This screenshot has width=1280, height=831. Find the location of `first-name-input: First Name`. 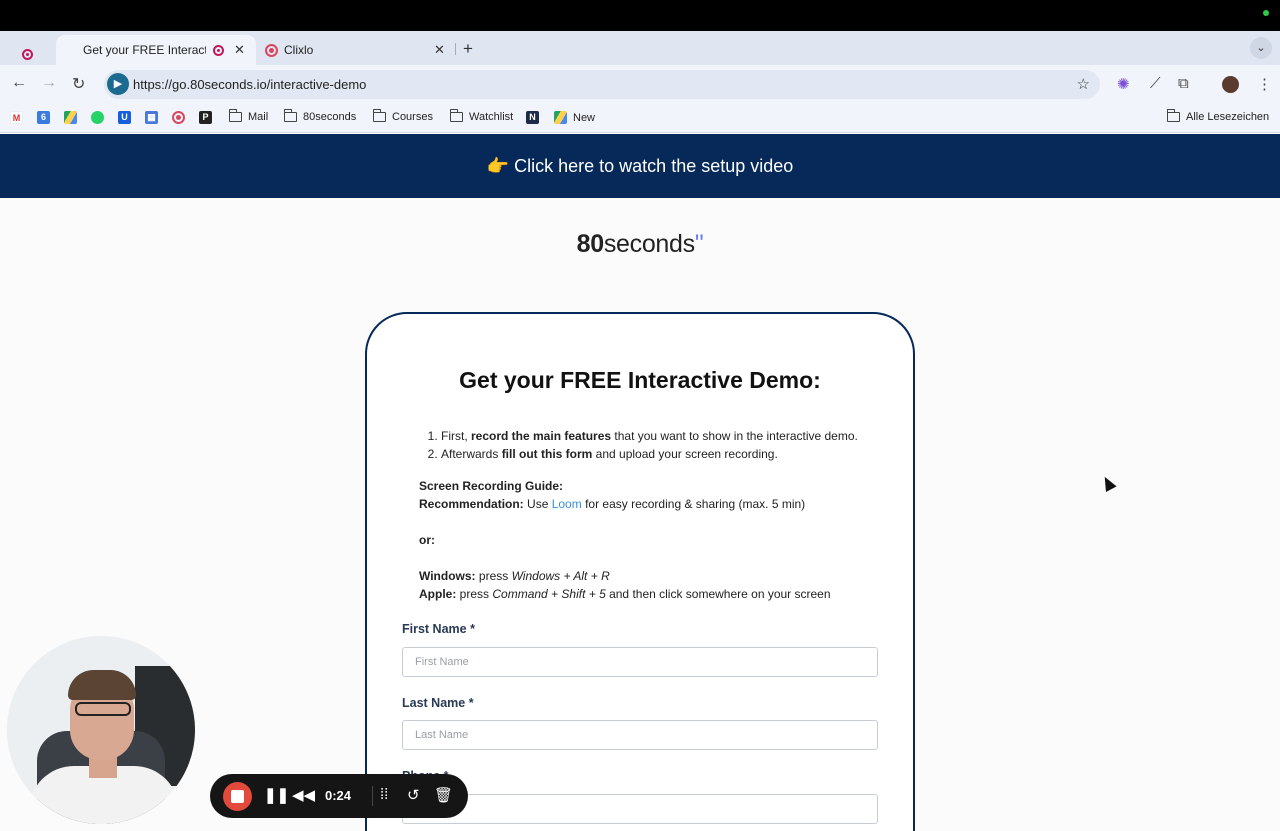

first-name-input: First Name is located at coordinates (640, 662).